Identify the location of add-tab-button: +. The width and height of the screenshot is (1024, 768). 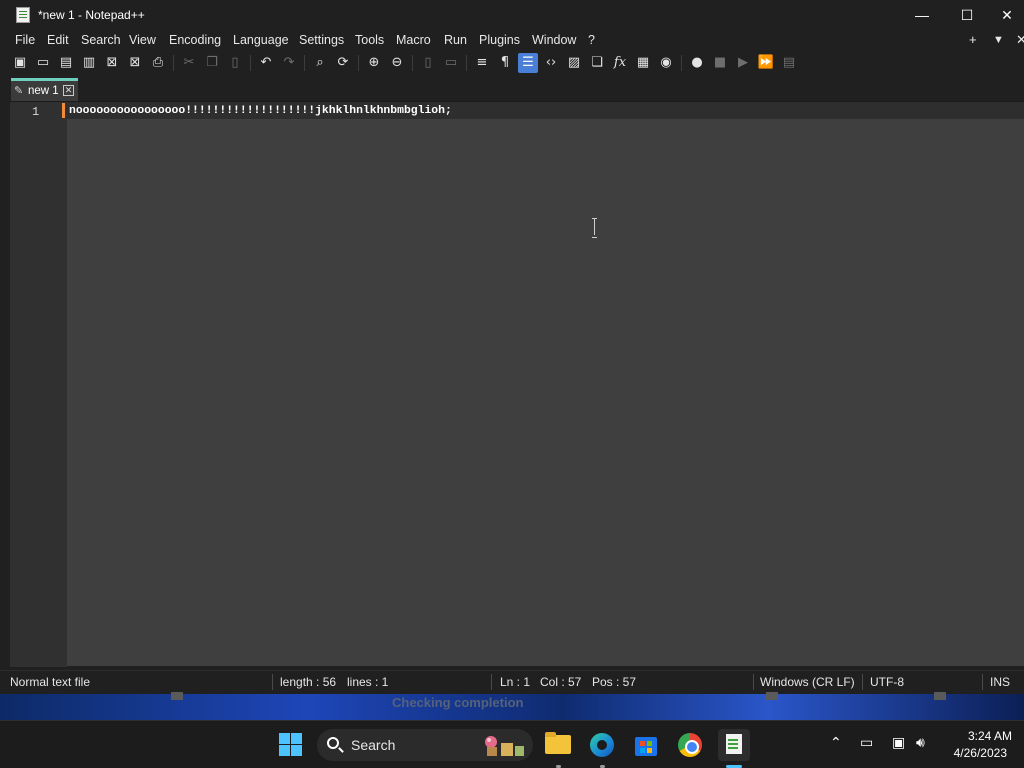
(973, 39).